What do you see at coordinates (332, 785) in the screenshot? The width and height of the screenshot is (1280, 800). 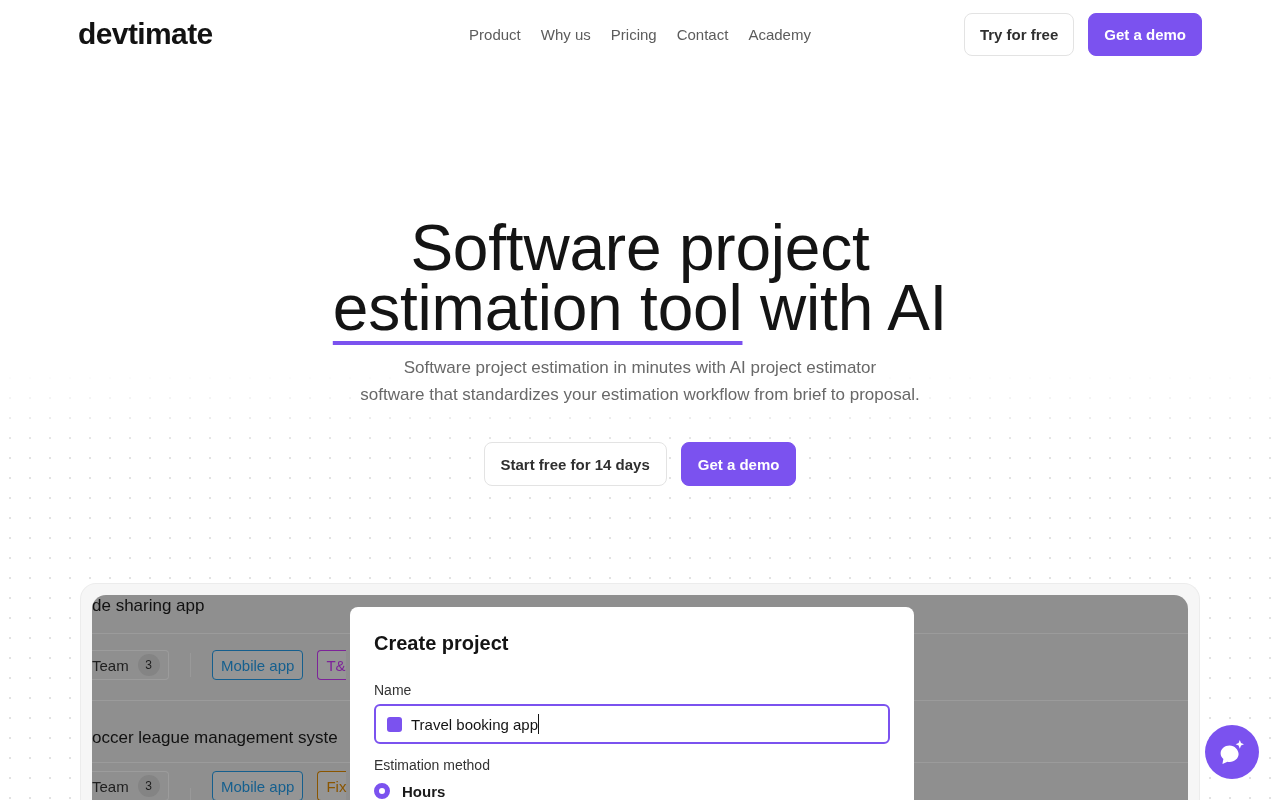 I see `tag: Fix` at bounding box center [332, 785].